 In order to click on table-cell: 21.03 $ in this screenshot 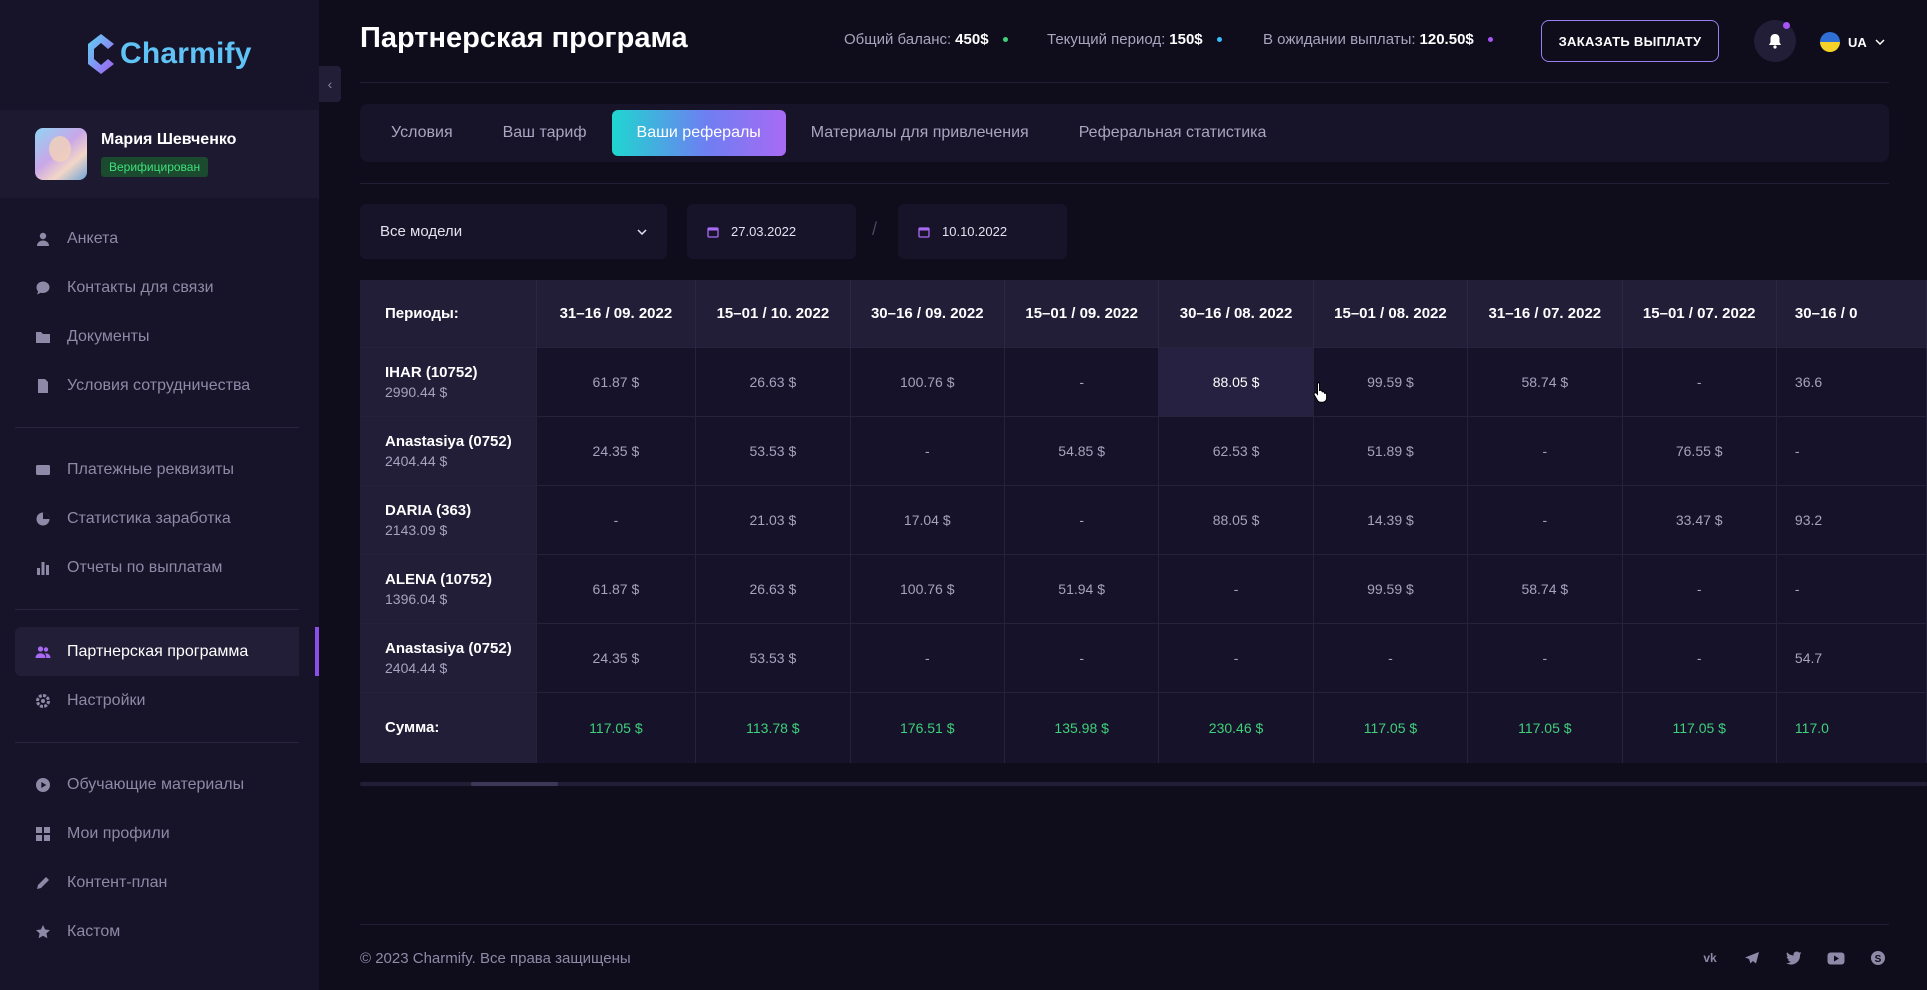, I will do `click(773, 519)`.